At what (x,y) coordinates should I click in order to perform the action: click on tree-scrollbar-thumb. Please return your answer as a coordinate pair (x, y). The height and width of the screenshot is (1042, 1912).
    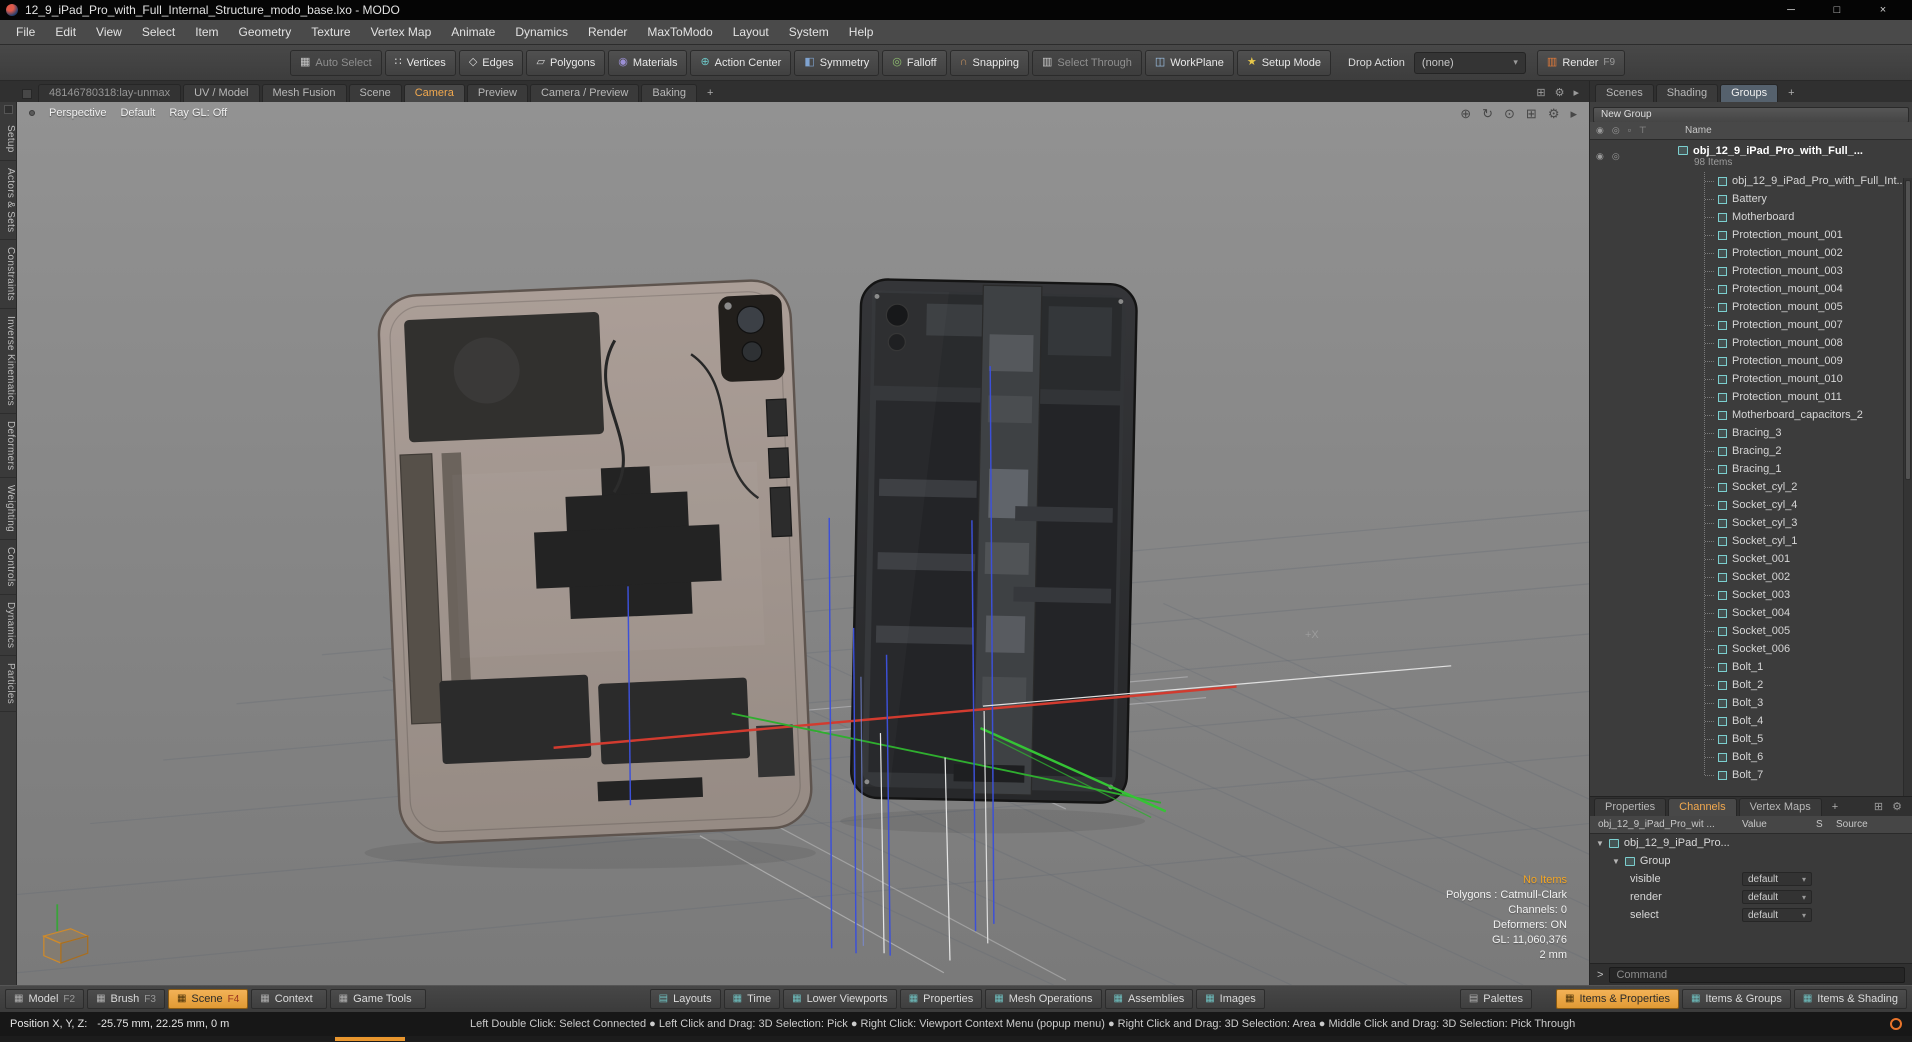
    Looking at the image, I should click on (1908, 330).